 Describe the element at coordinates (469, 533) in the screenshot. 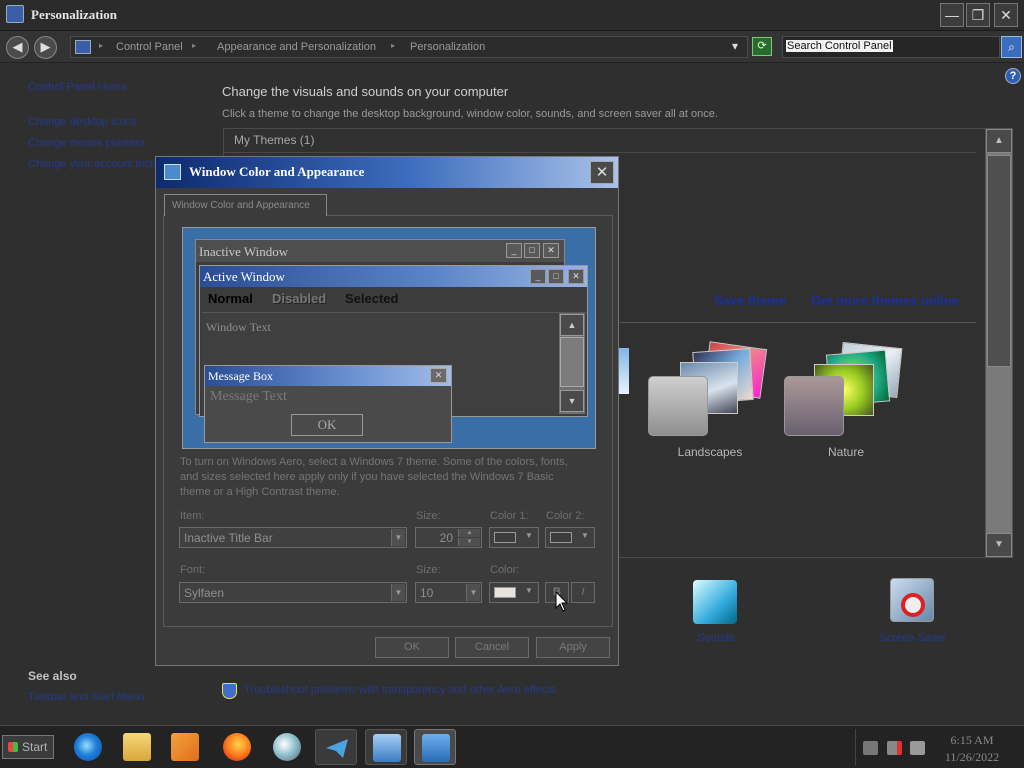

I see `spin-up-icon: ▲` at that location.